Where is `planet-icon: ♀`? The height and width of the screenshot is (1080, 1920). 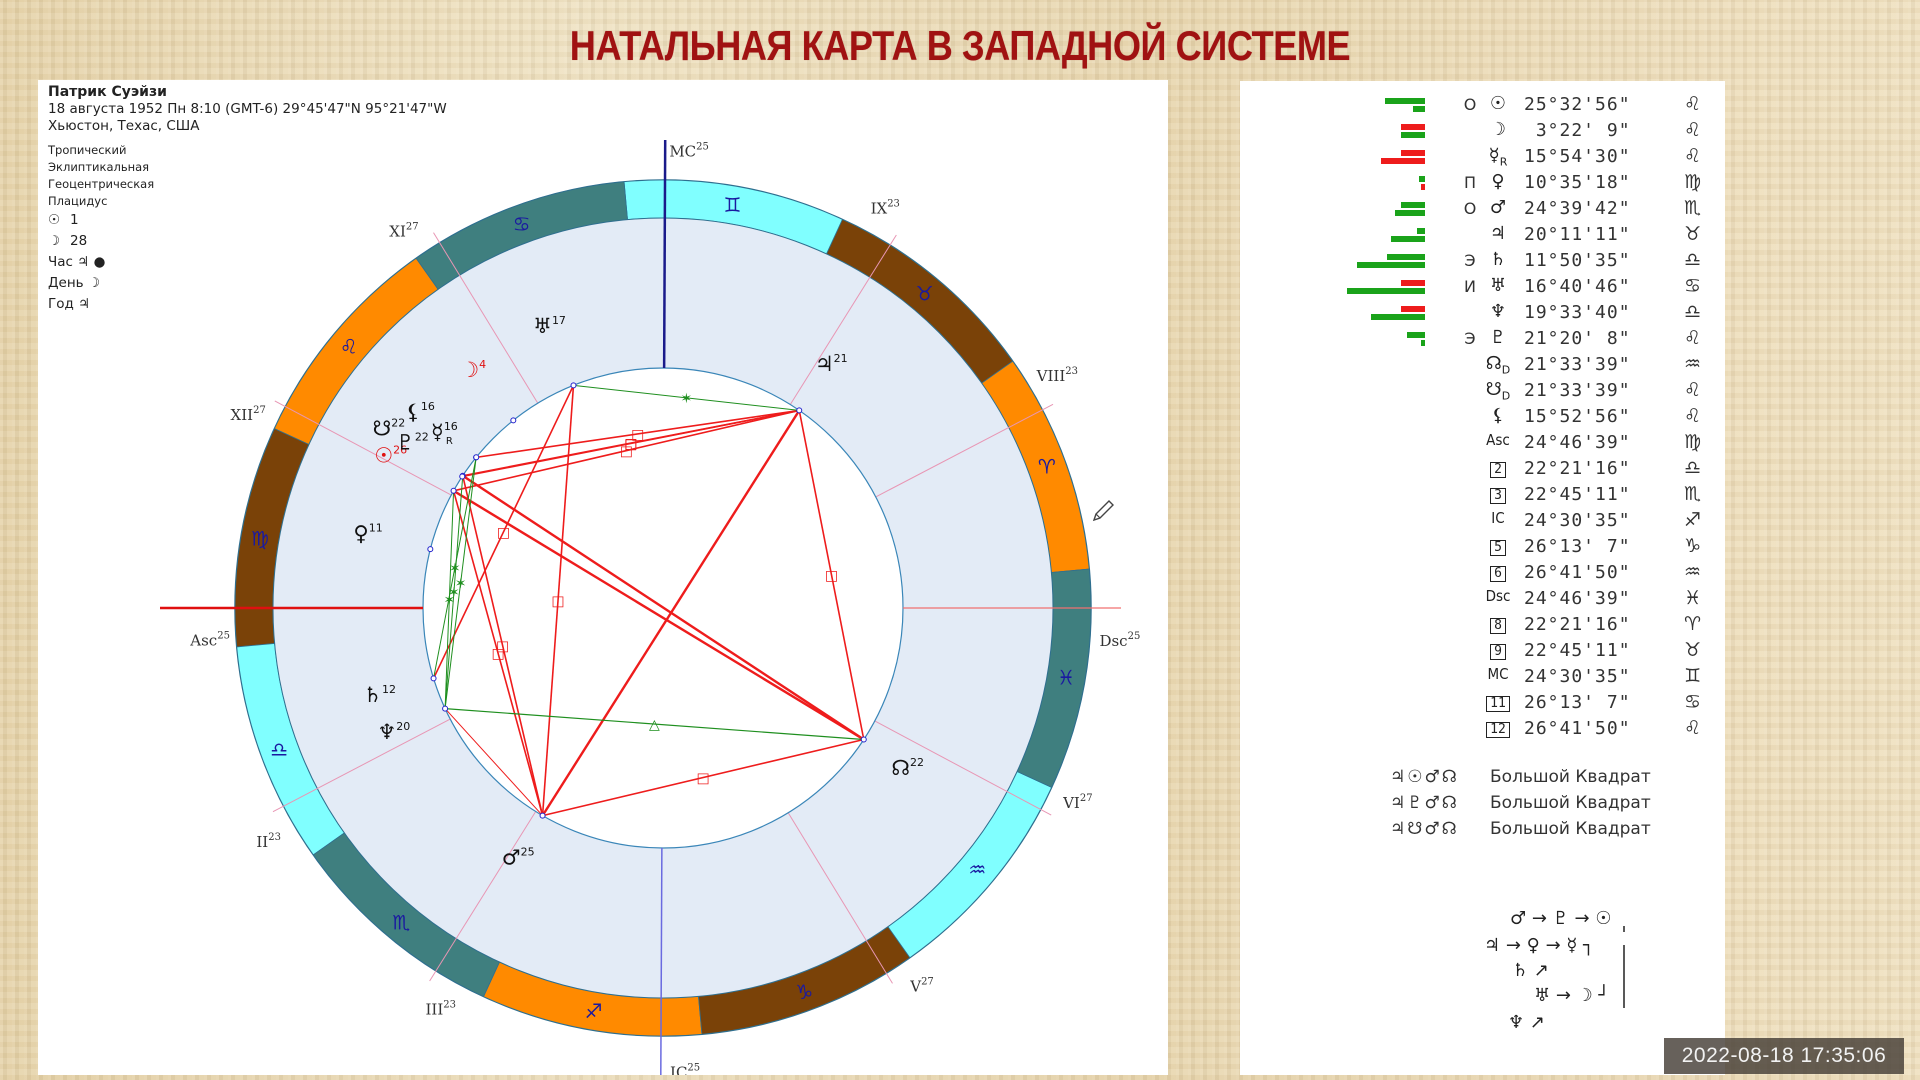
planet-icon: ♀ is located at coordinates (1498, 181).